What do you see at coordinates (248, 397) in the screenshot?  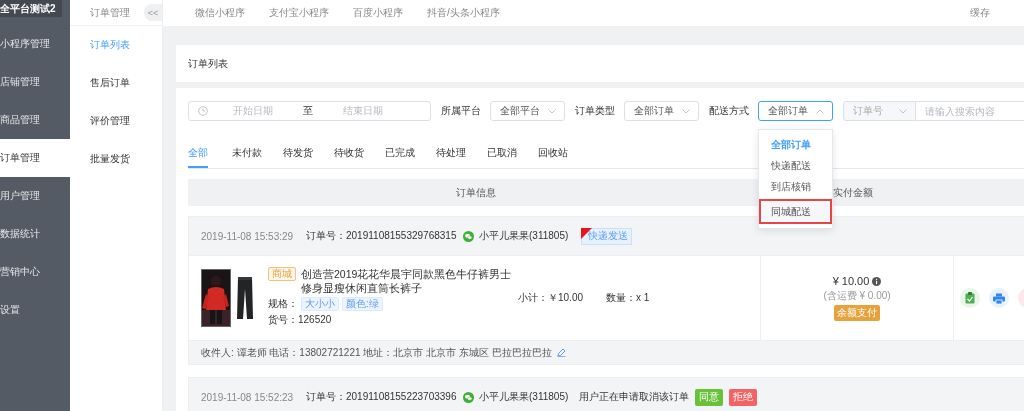 I see `order-time: 2019-11-08 15:52:23` at bounding box center [248, 397].